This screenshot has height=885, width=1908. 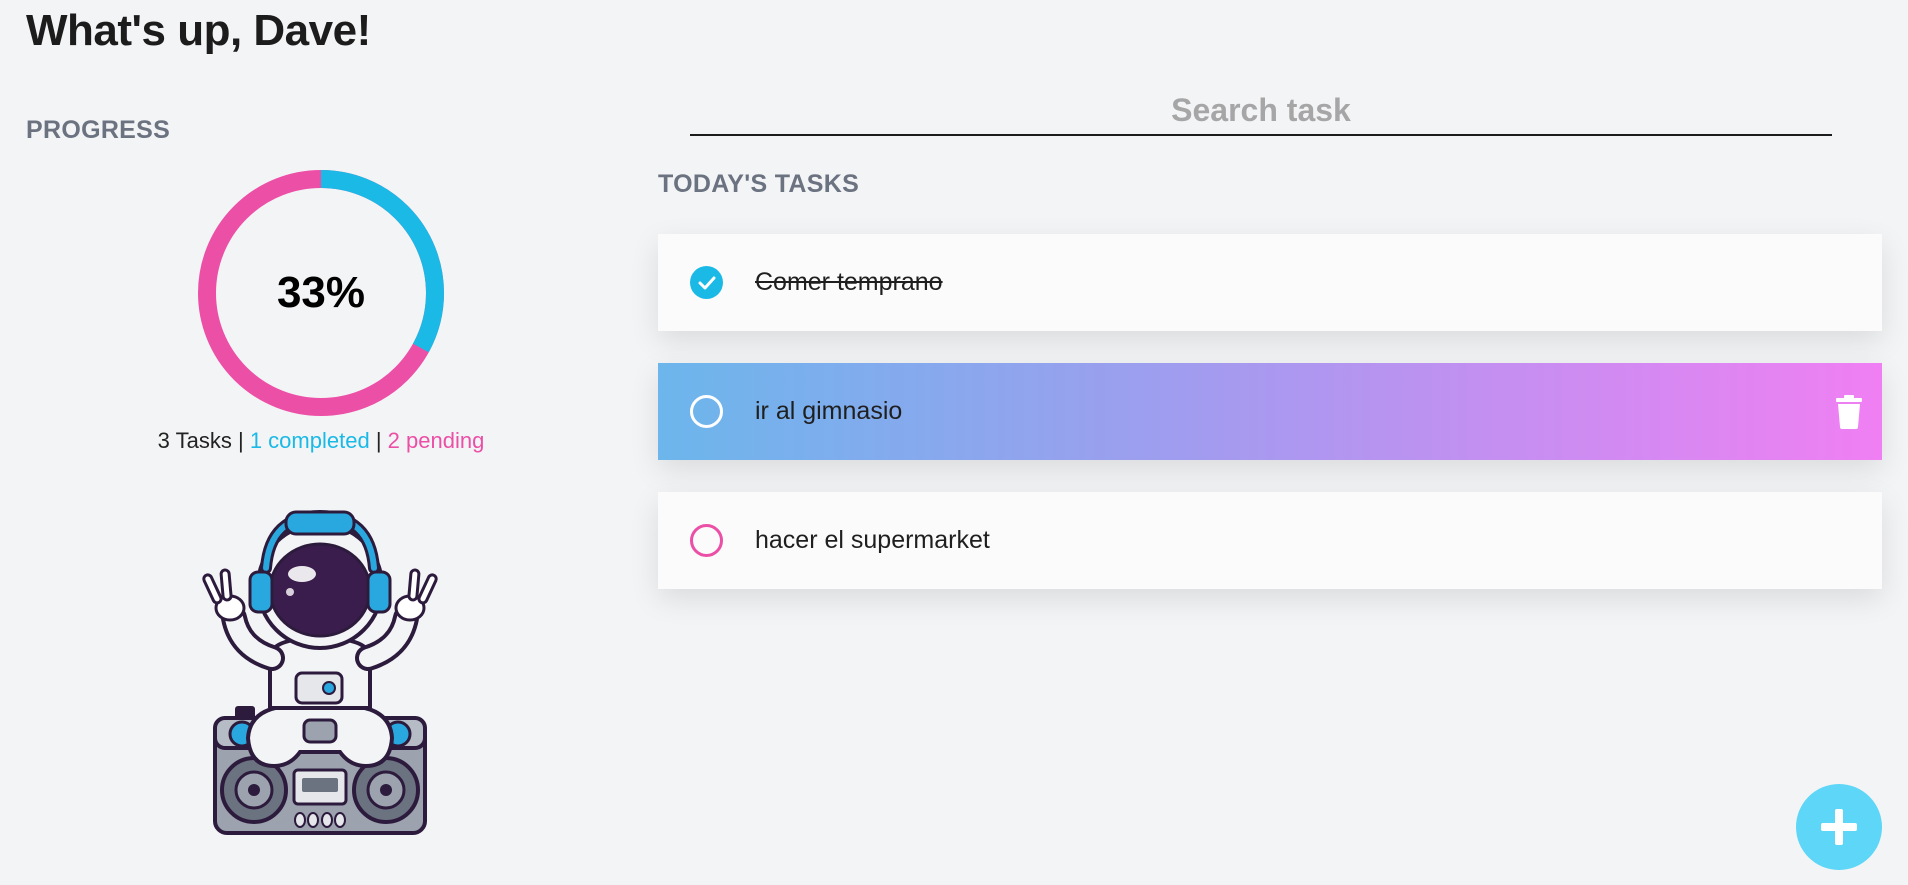 I want to click on task-text: Comer temprano, so click(x=849, y=282).